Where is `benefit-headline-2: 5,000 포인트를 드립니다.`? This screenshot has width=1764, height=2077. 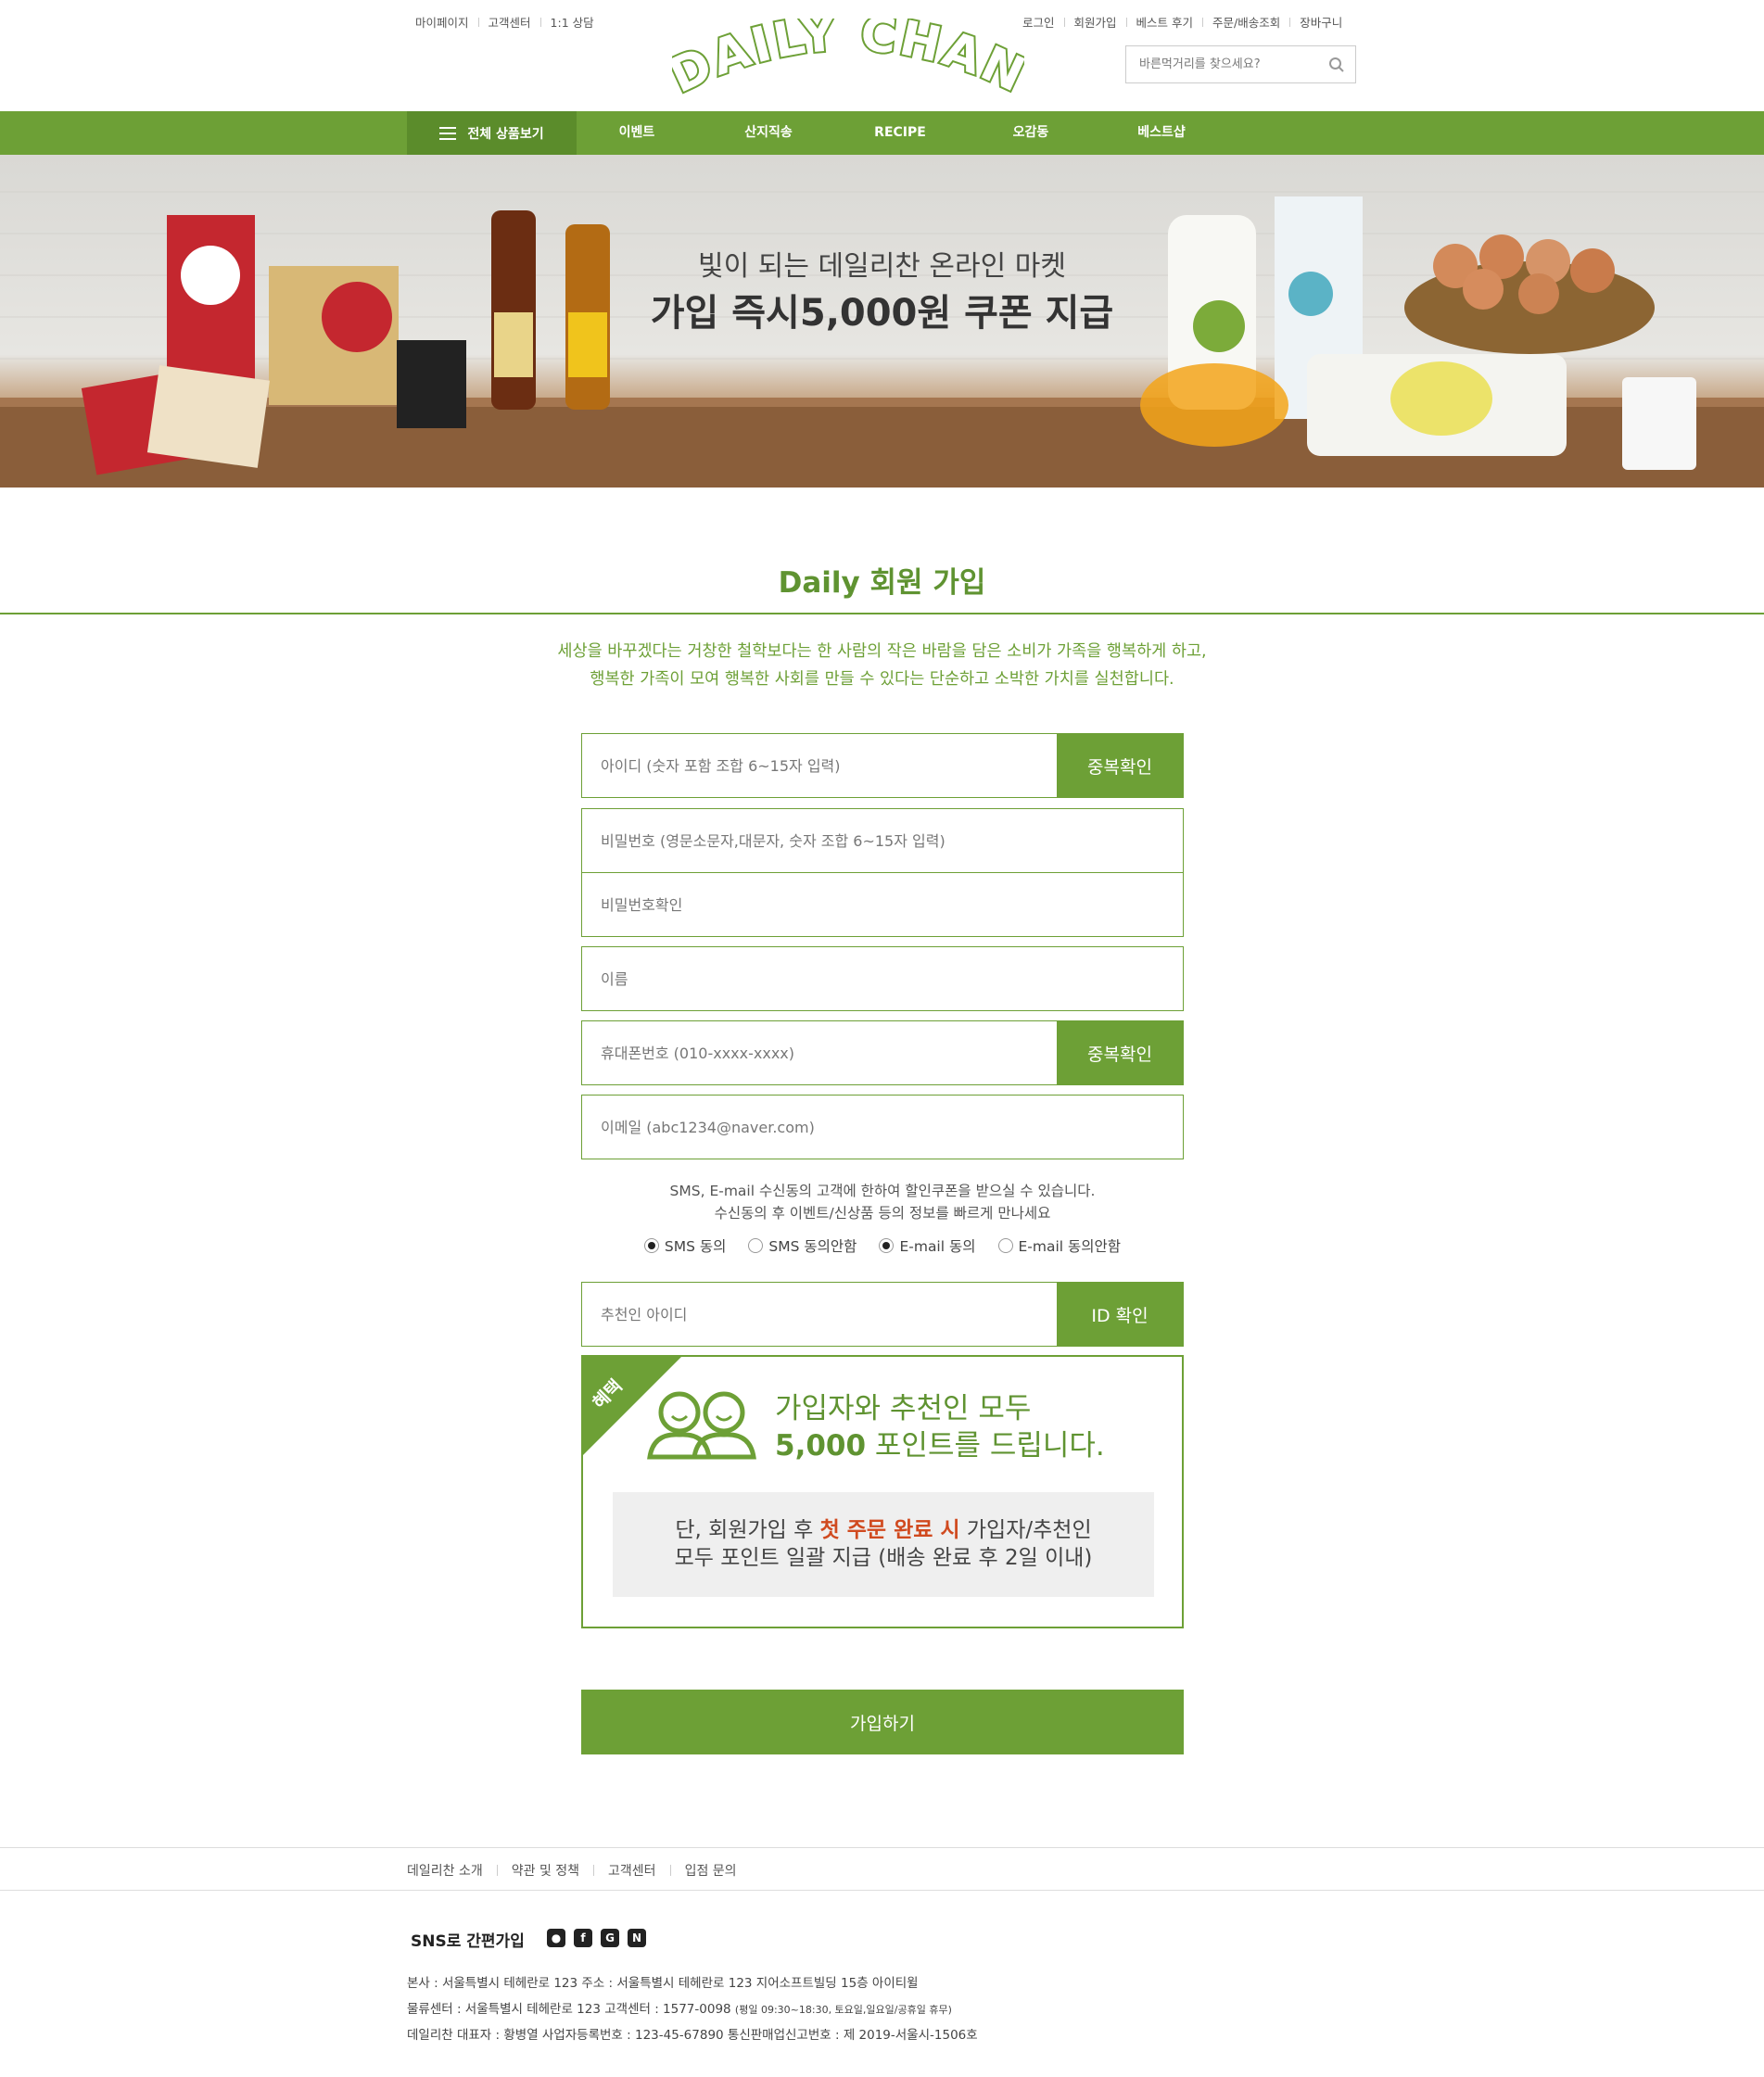 benefit-headline-2: 5,000 포인트를 드립니다. is located at coordinates (940, 1442).